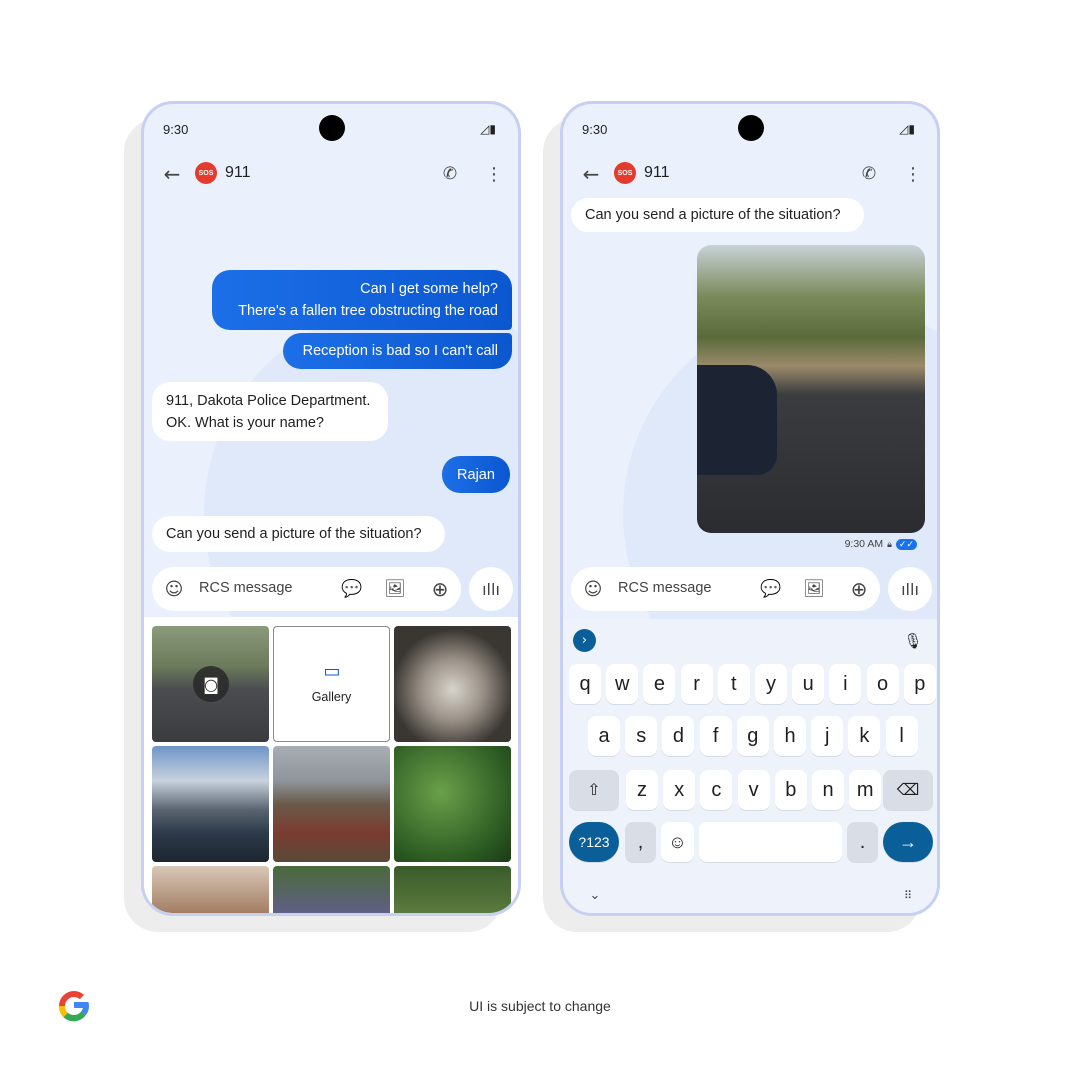 The image size is (1080, 1080). Describe the element at coordinates (622, 684) in the screenshot. I see `key-w: w` at that location.